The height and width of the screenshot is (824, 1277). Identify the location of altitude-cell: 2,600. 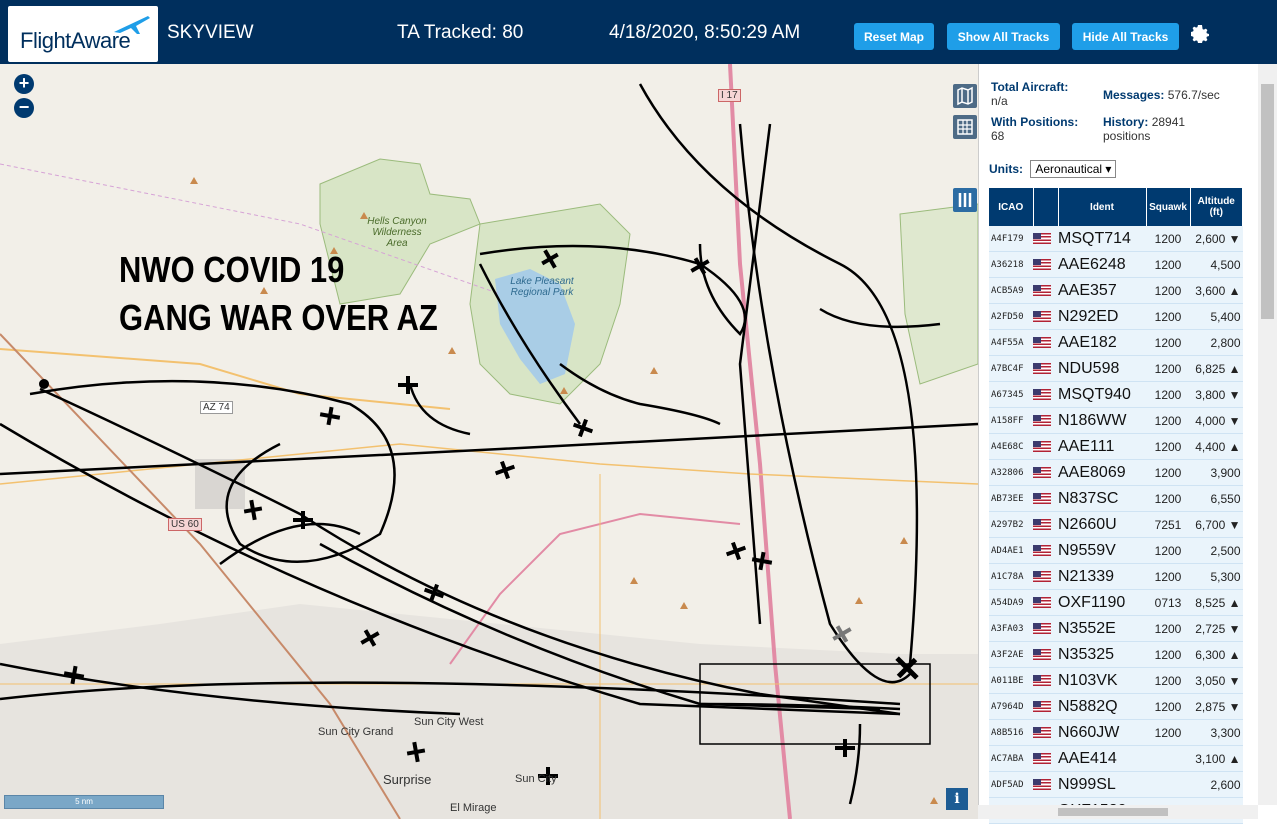
(1216, 784).